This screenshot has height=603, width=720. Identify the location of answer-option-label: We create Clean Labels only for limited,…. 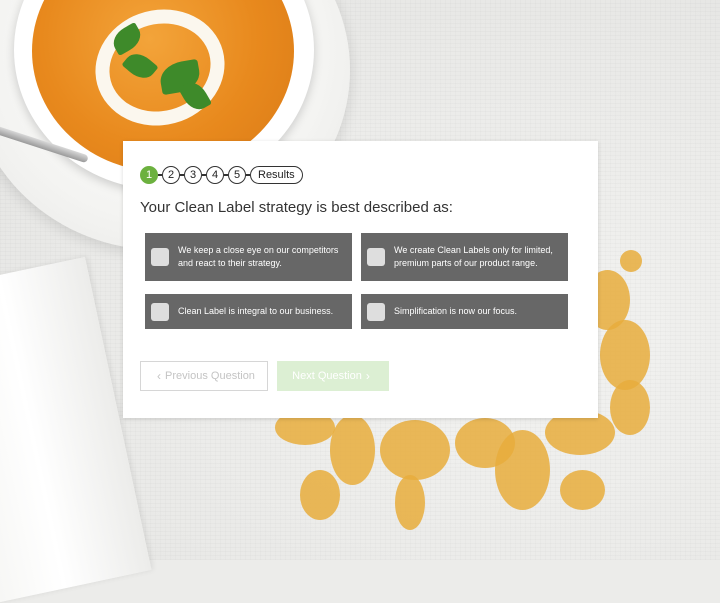
(473, 256).